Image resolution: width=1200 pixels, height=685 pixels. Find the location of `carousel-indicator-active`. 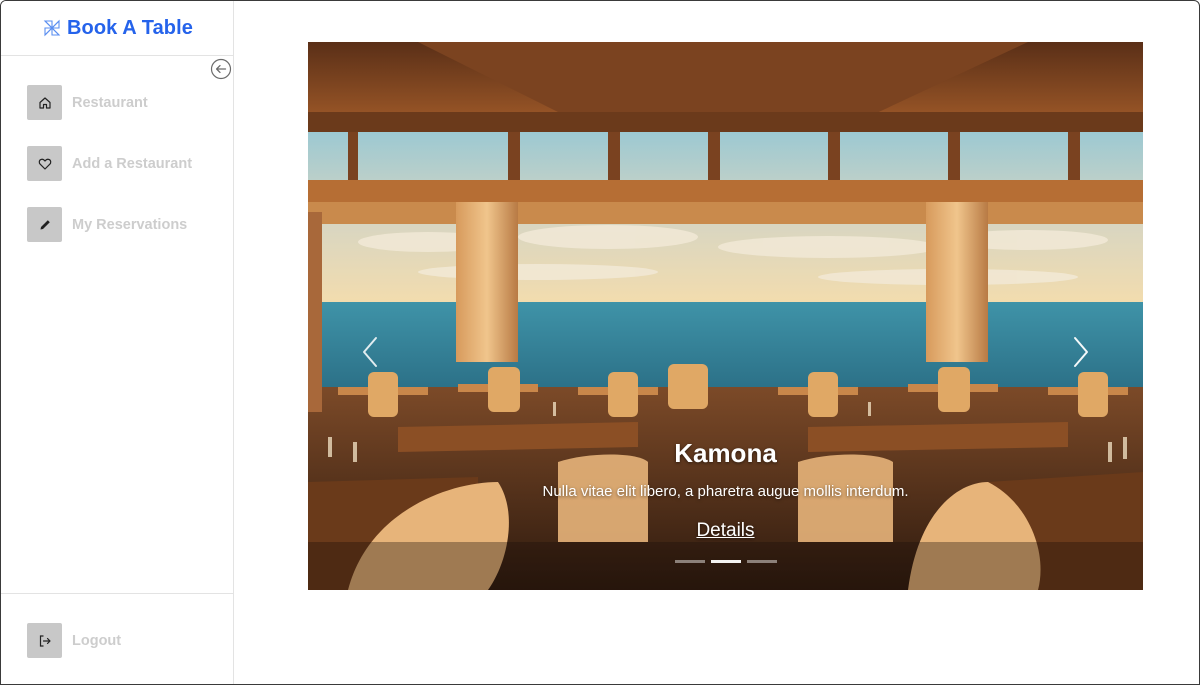

carousel-indicator-active is located at coordinates (725, 561).